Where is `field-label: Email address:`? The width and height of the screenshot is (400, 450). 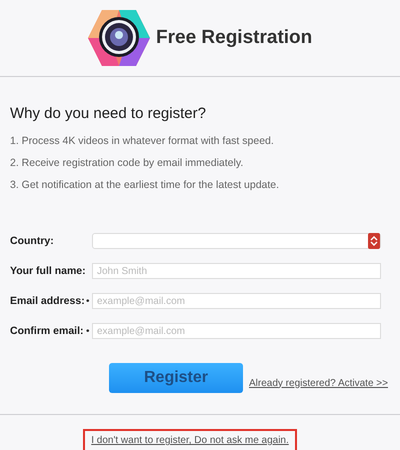 field-label: Email address: is located at coordinates (48, 301).